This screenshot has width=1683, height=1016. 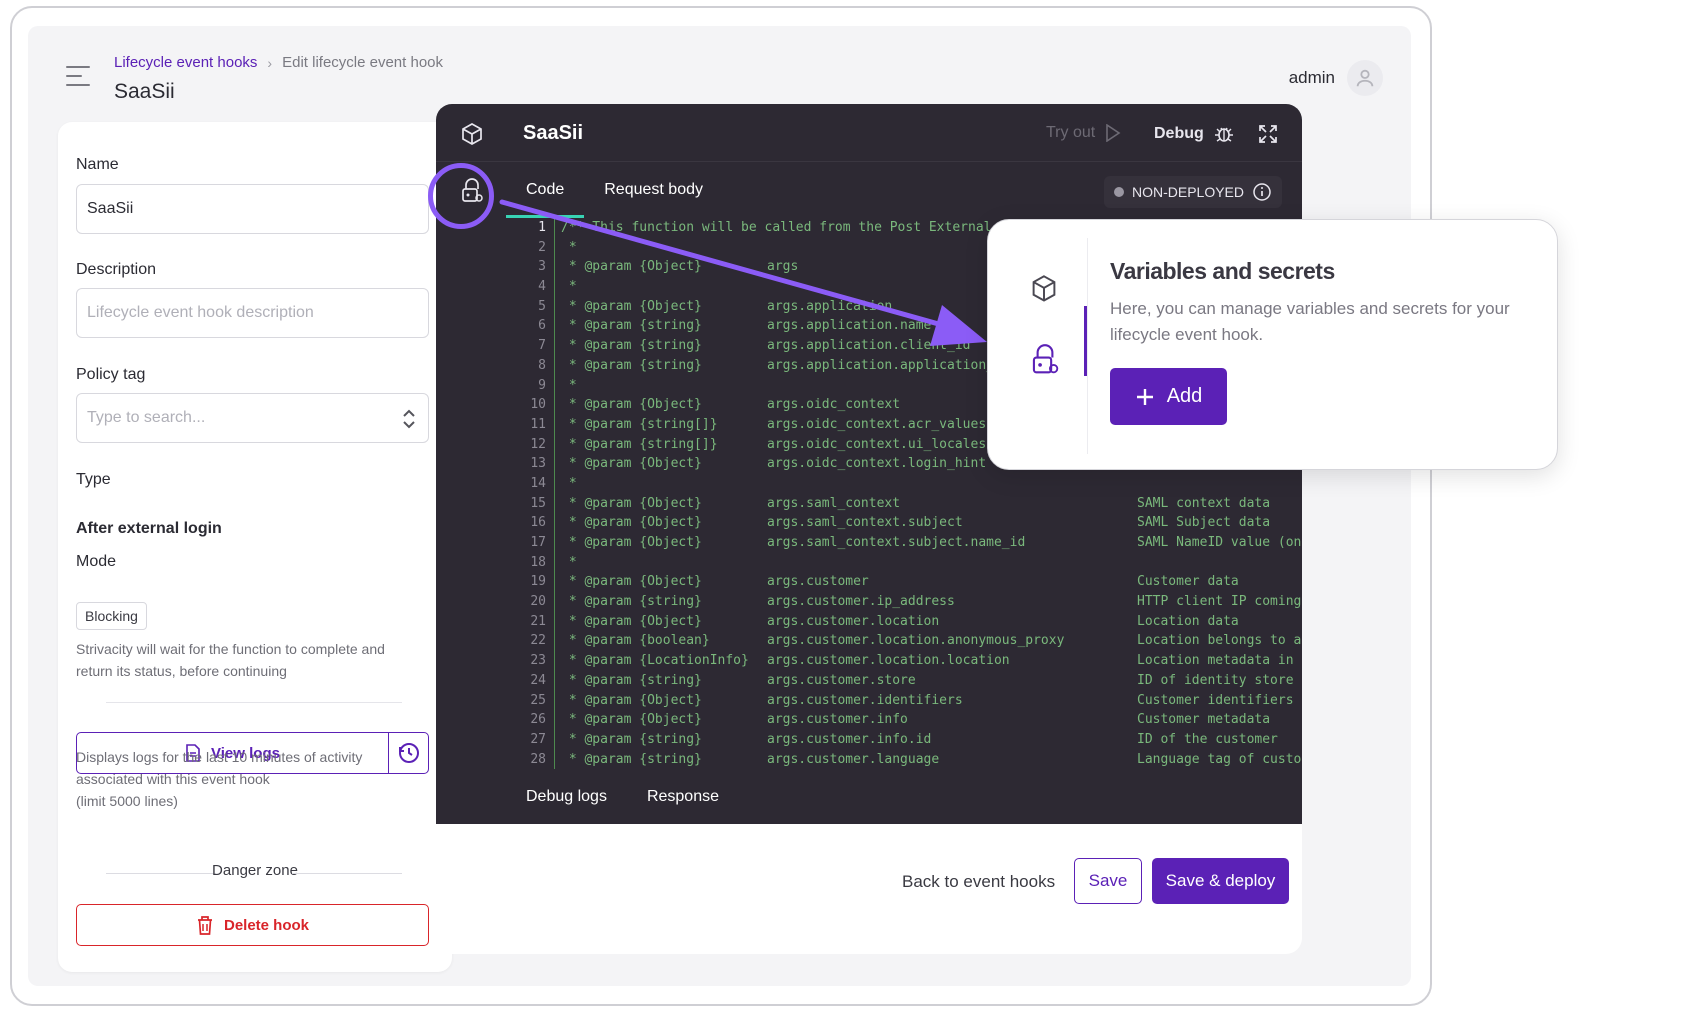 What do you see at coordinates (111, 616) in the screenshot?
I see `mode-badge: Blocking` at bounding box center [111, 616].